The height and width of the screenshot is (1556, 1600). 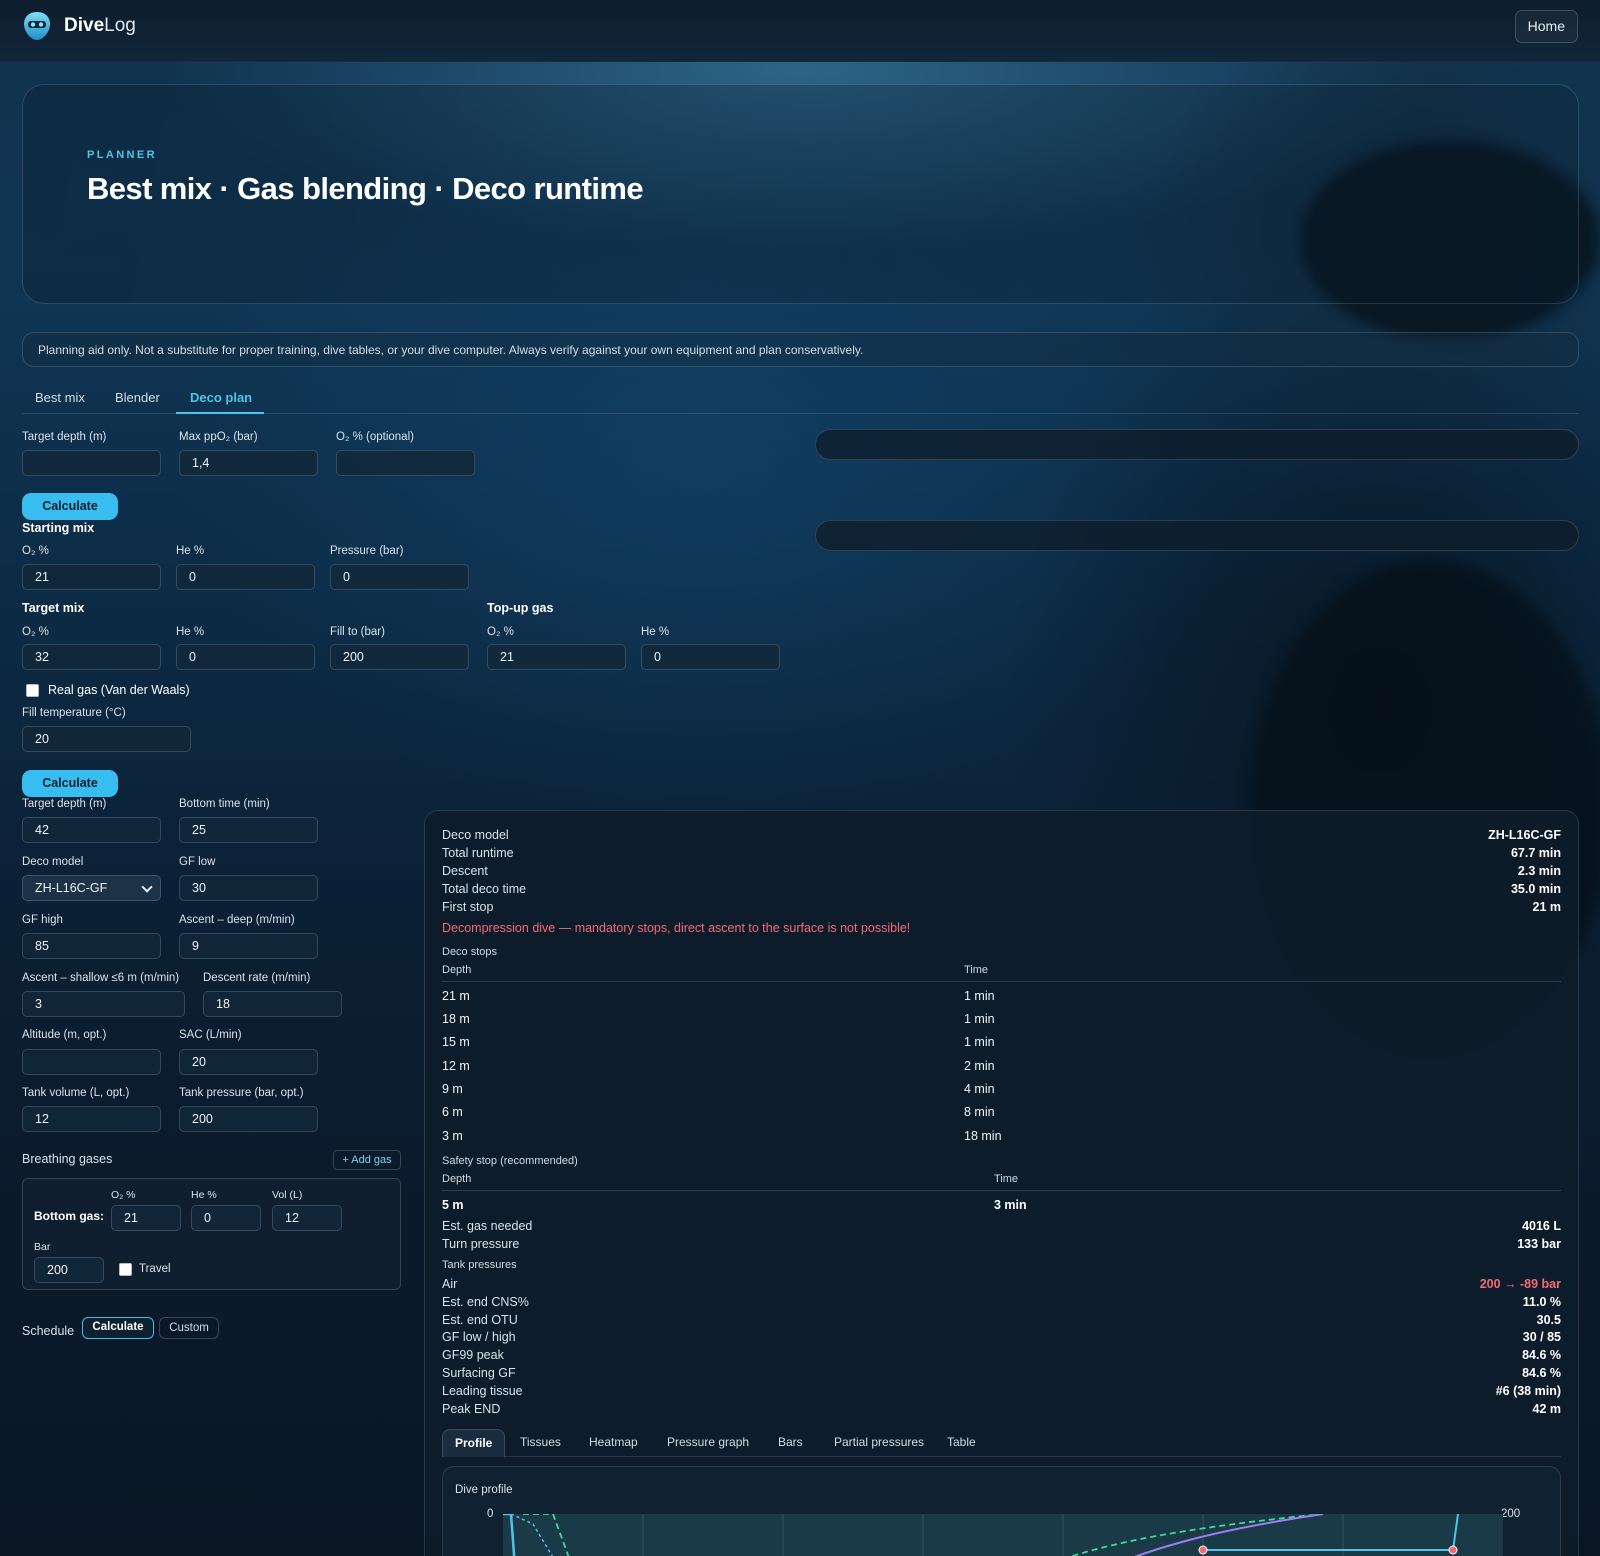 I want to click on deco-target-depth-input: 42, so click(x=91, y=830).